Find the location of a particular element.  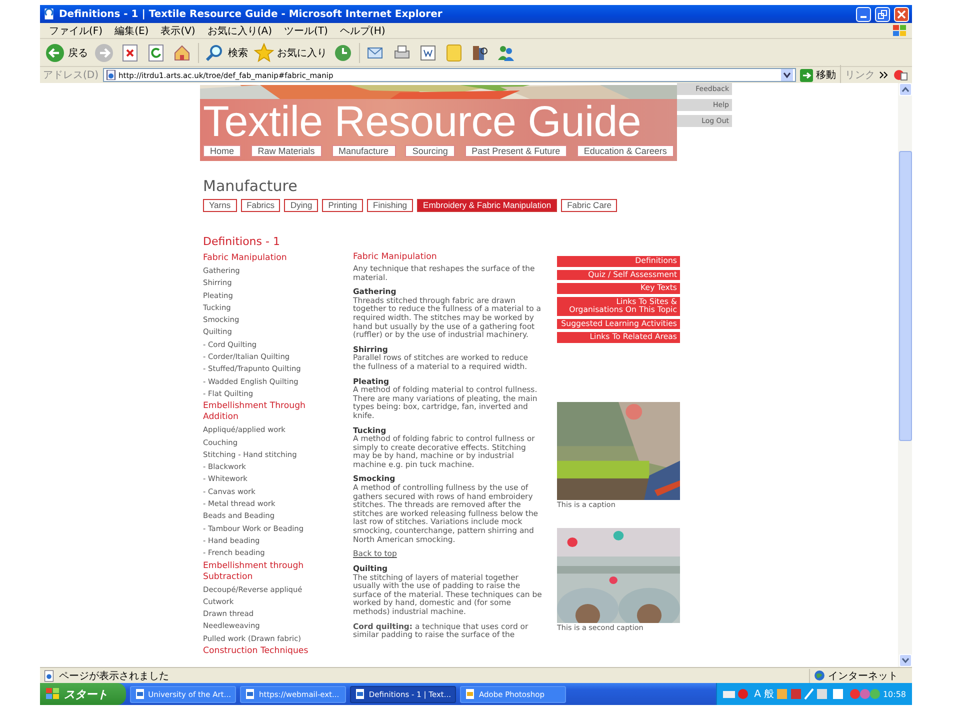

caret-up-icon is located at coordinates (905, 89).